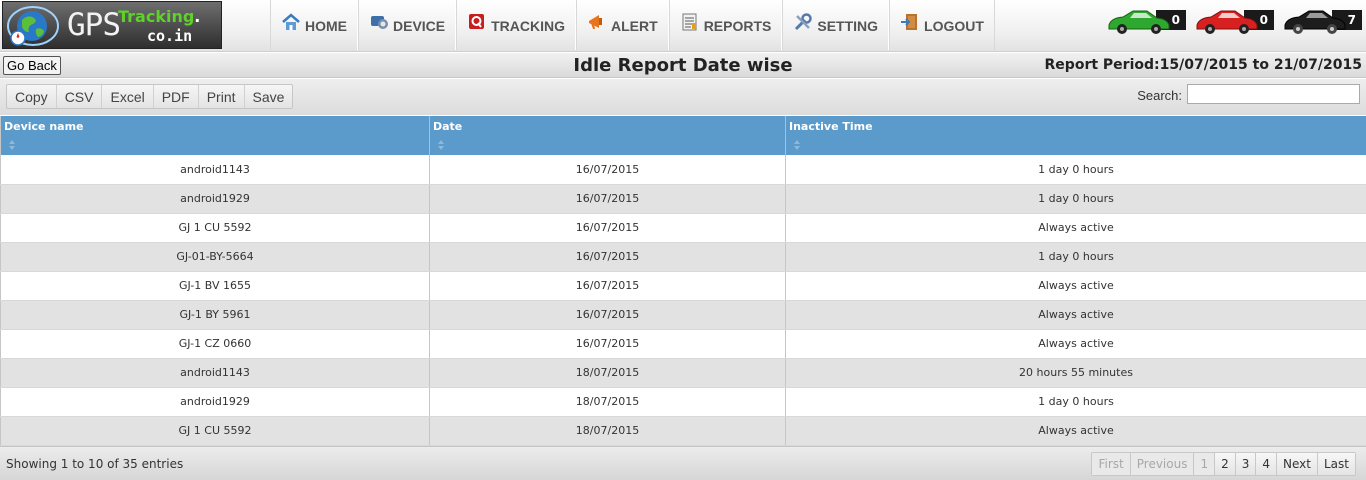 Image resolution: width=1366 pixels, height=480 pixels. I want to click on inactive-vehicles-counter: 7, so click(1323, 20).